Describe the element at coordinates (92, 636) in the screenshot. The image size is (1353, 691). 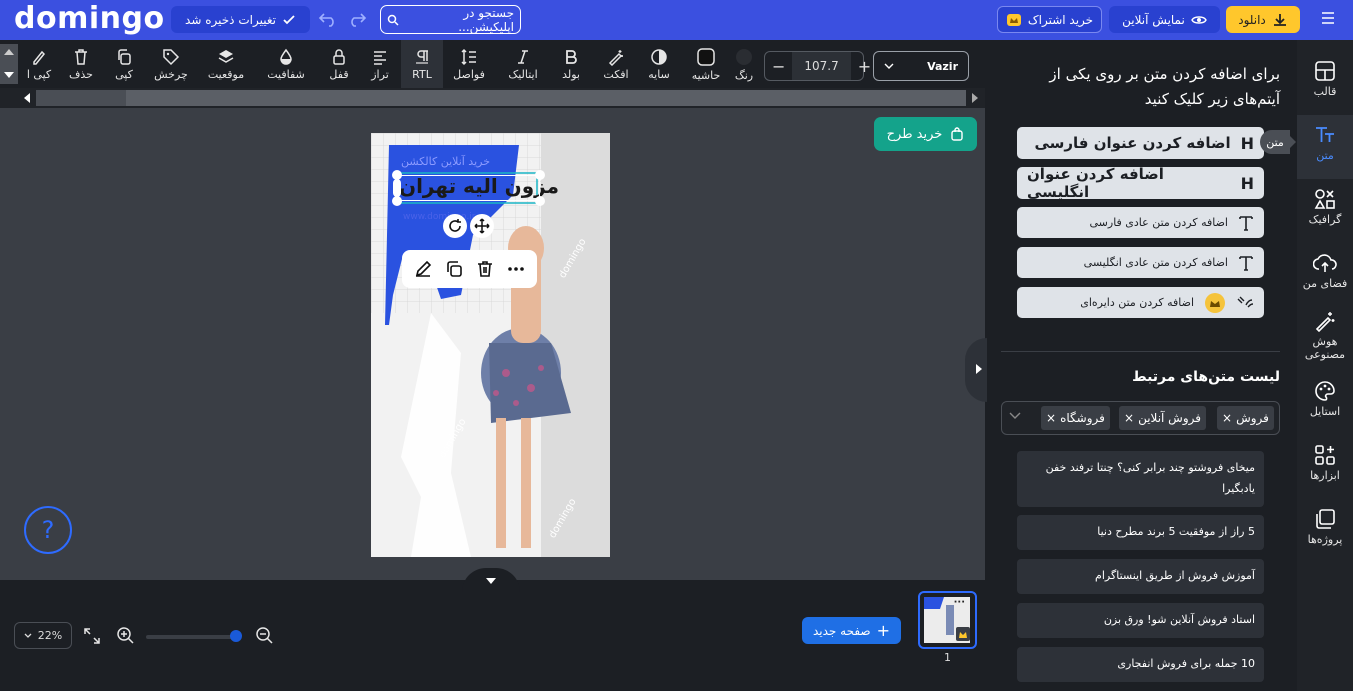
I see `fullscreen-icon` at that location.